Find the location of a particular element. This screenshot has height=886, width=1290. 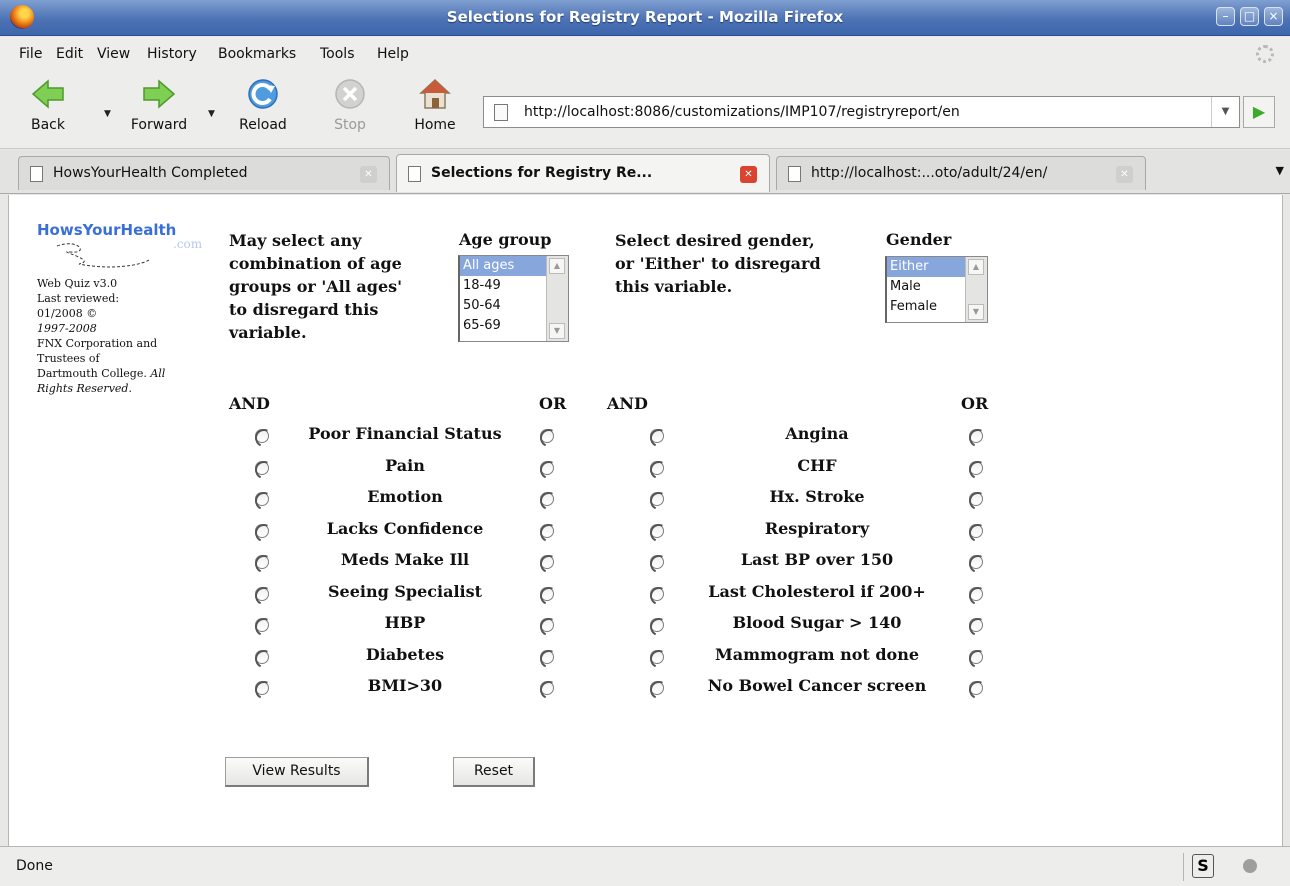

page-icon is located at coordinates (501, 112).